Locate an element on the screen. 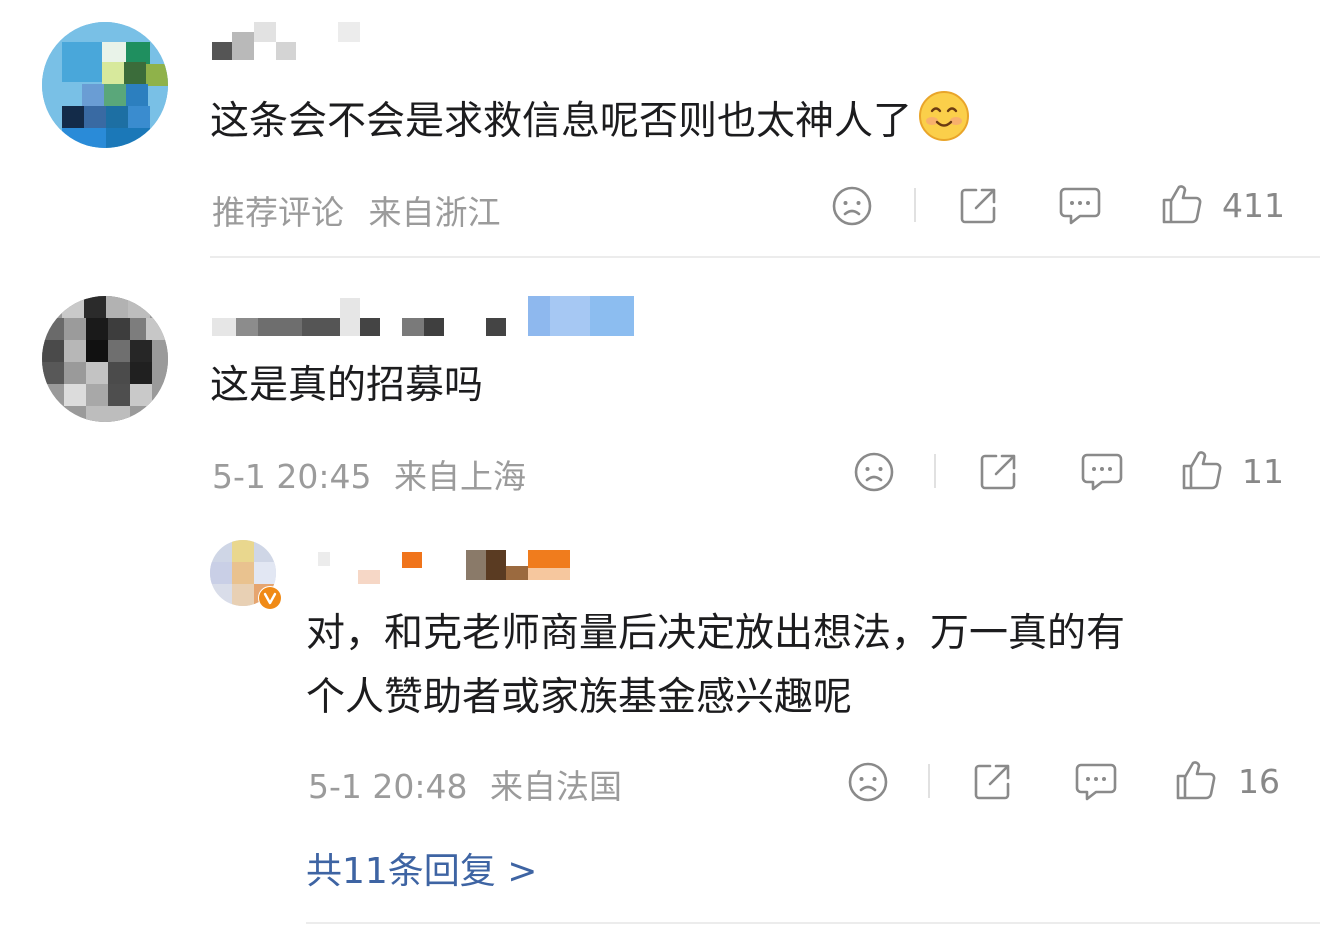 Image resolution: width=1320 pixels, height=927 pixels. comment-text: 这是真的招募吗 is located at coordinates (347, 385).